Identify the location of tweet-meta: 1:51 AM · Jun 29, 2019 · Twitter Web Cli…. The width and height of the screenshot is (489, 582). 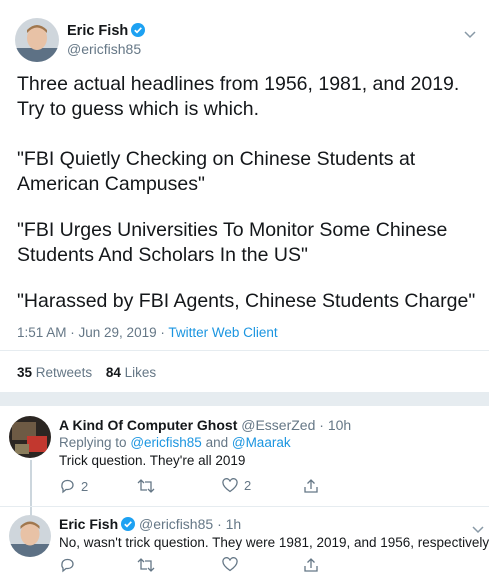
(147, 332).